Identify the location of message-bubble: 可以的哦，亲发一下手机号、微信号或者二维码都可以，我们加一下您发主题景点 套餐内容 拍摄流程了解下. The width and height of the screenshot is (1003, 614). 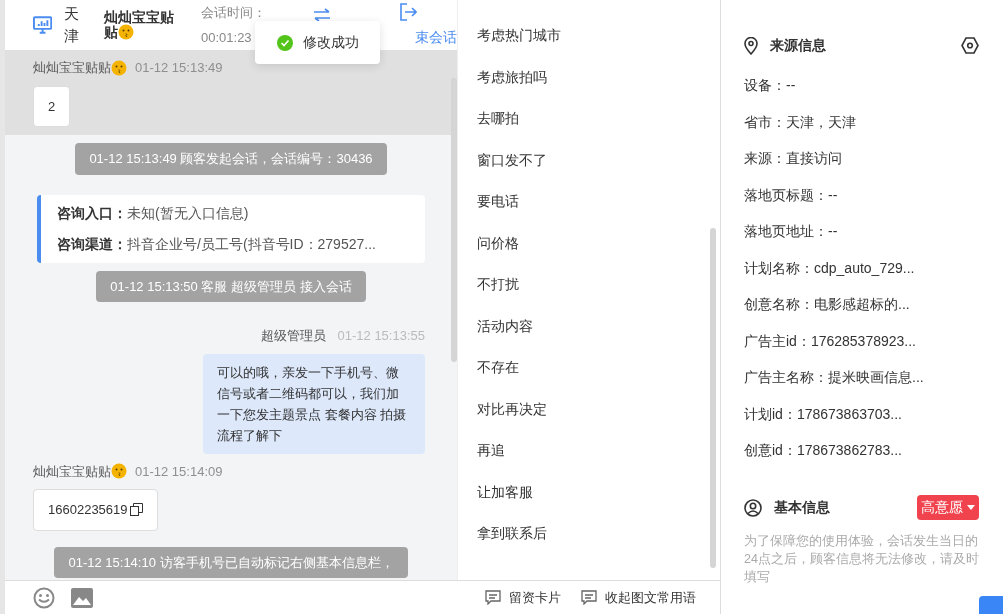
(314, 403).